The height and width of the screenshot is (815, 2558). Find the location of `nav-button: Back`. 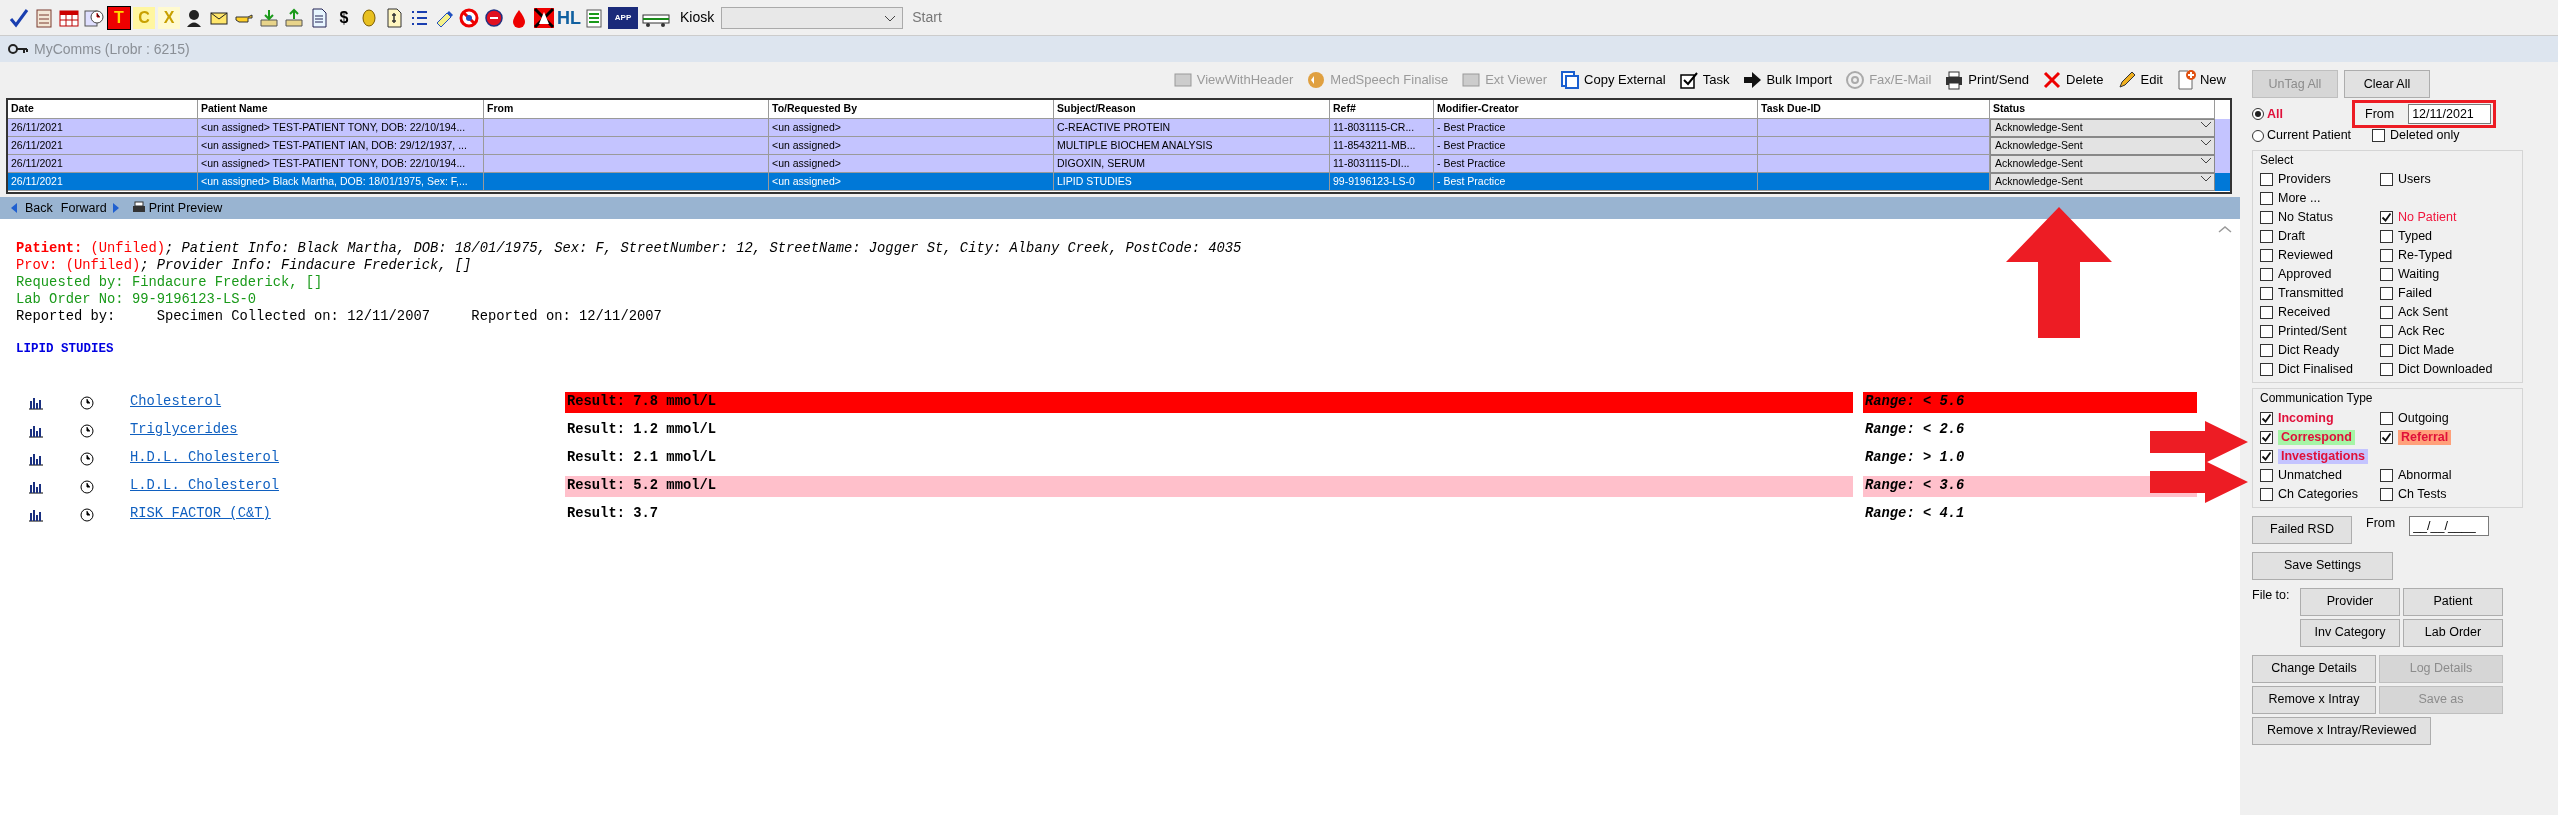

nav-button: Back is located at coordinates (30, 208).